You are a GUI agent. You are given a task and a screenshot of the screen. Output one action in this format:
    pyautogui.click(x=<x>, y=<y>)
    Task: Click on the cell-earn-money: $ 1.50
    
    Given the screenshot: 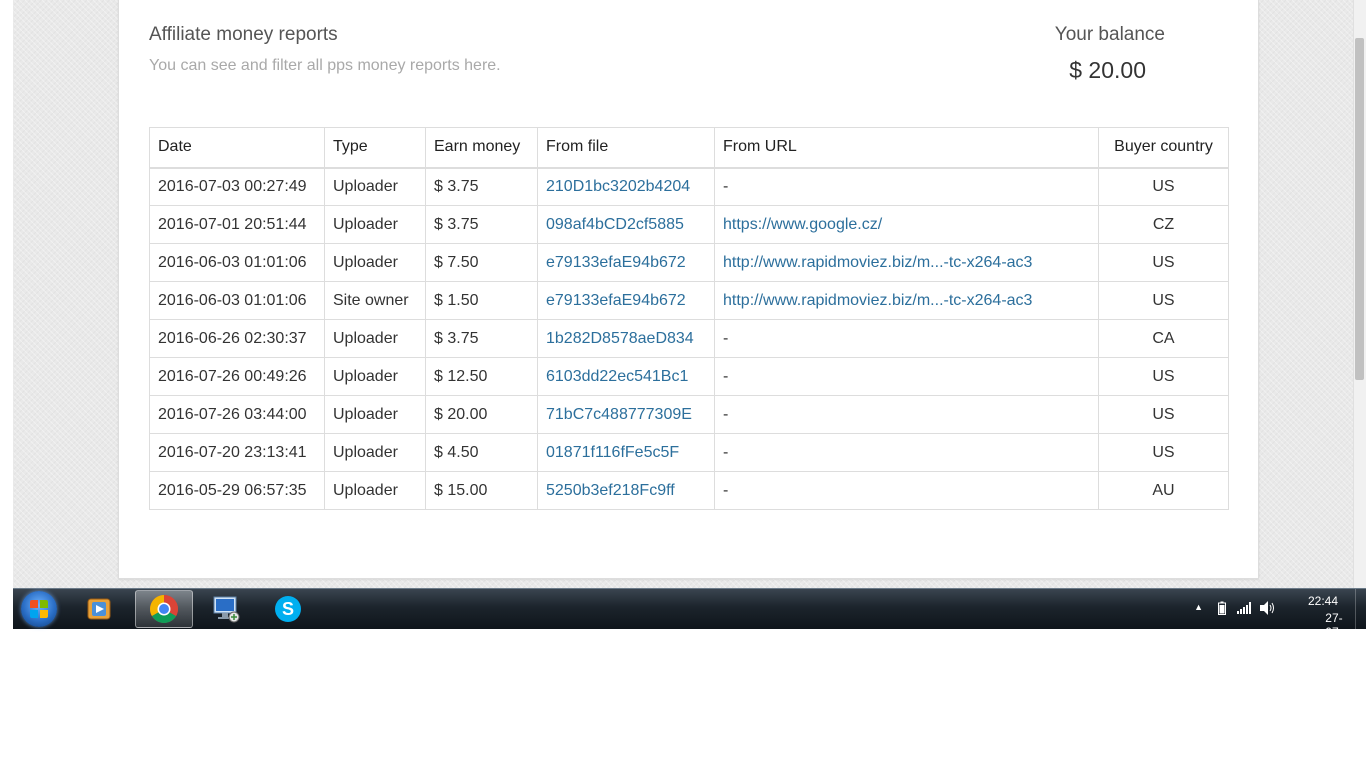 What is the action you would take?
    pyautogui.click(x=481, y=300)
    